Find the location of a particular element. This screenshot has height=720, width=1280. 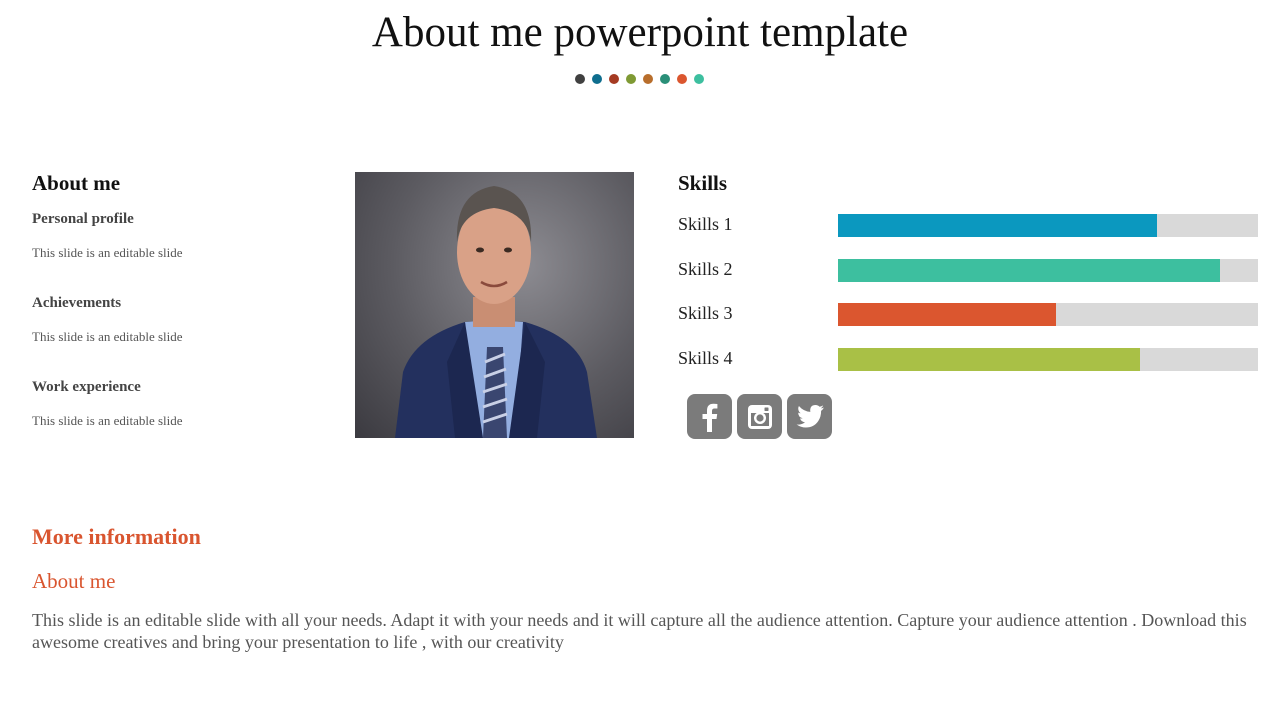

social-buttons is located at coordinates (759, 416).